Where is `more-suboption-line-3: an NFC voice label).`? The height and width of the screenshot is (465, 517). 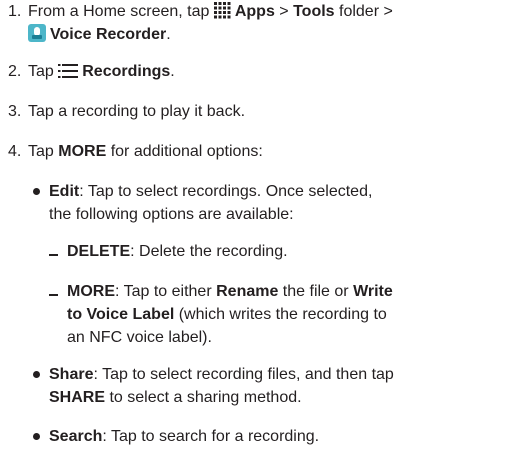
more-suboption-line-3: an NFC voice label). is located at coordinates (139, 337).